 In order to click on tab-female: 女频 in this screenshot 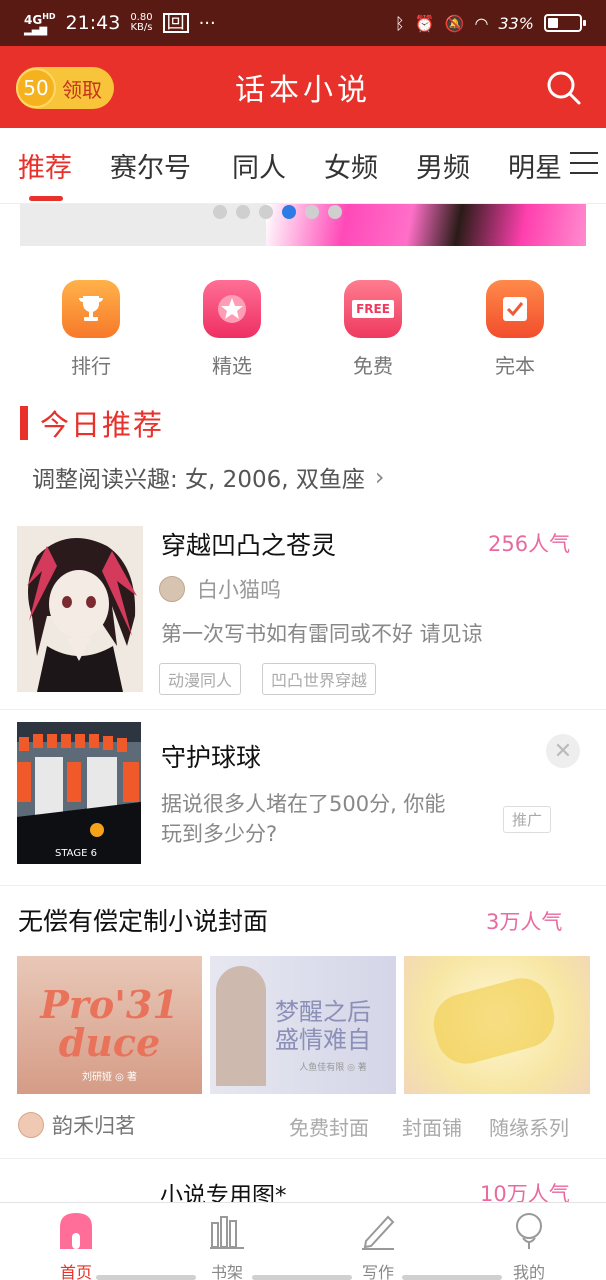, I will do `click(351, 165)`.